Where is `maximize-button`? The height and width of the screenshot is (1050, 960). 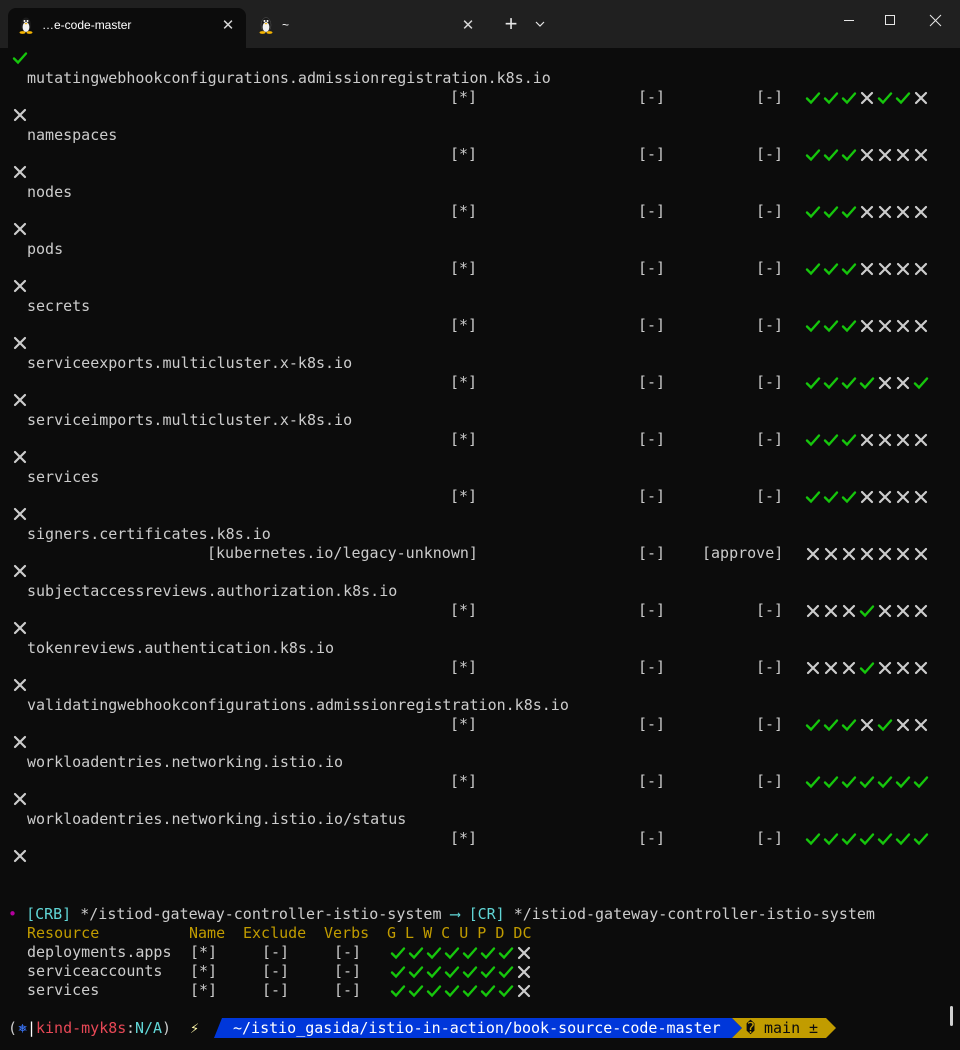 maximize-button is located at coordinates (890, 20).